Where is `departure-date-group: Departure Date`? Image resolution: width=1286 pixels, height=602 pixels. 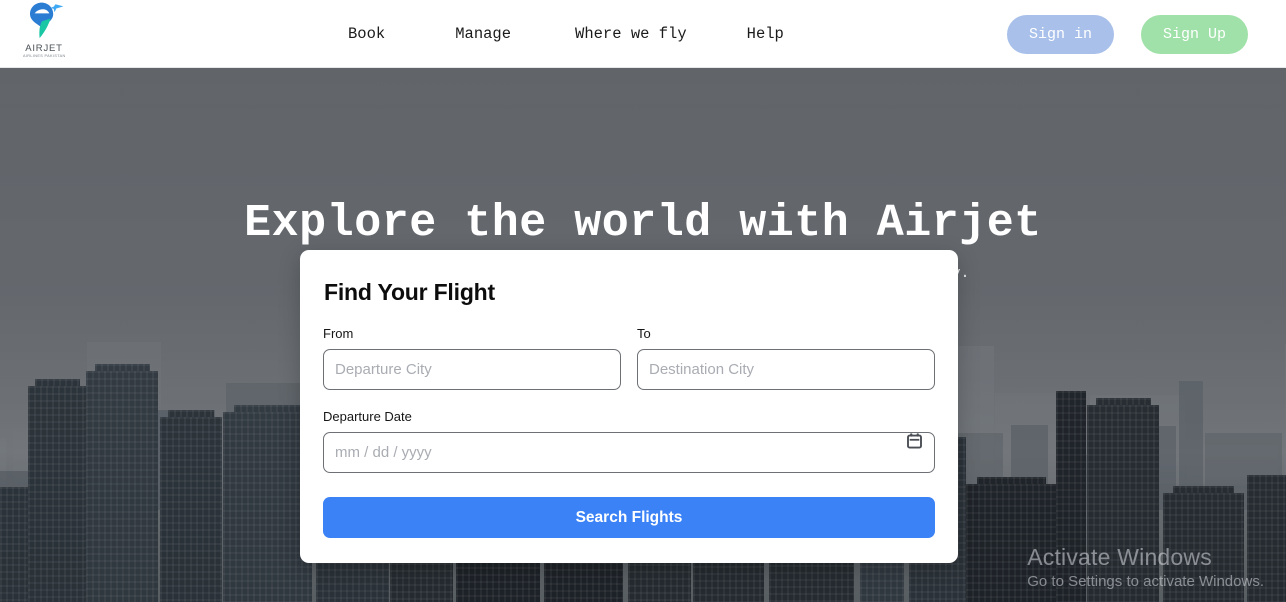
departure-date-group: Departure Date is located at coordinates (629, 440).